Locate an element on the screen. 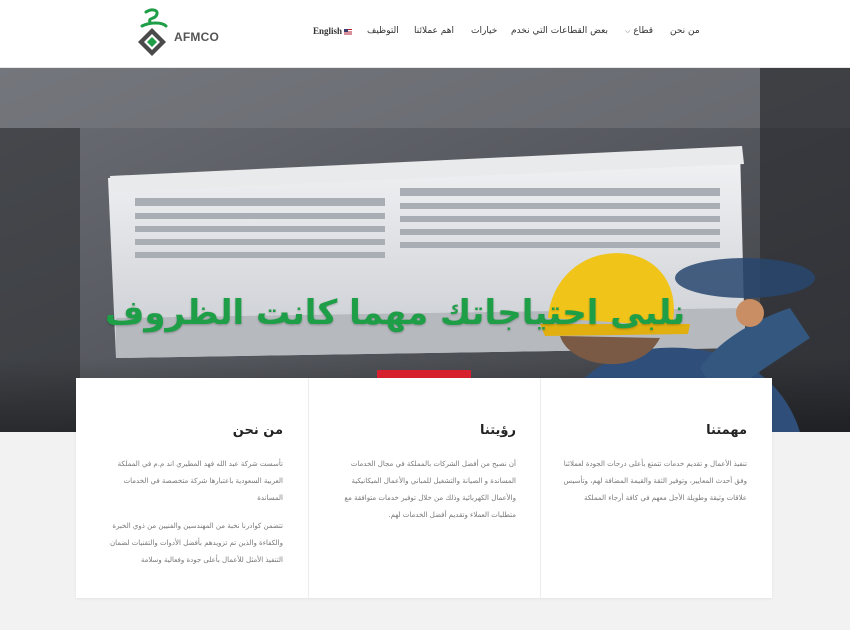 The width and height of the screenshot is (850, 630). logo-text: AFMCO is located at coordinates (196, 37).